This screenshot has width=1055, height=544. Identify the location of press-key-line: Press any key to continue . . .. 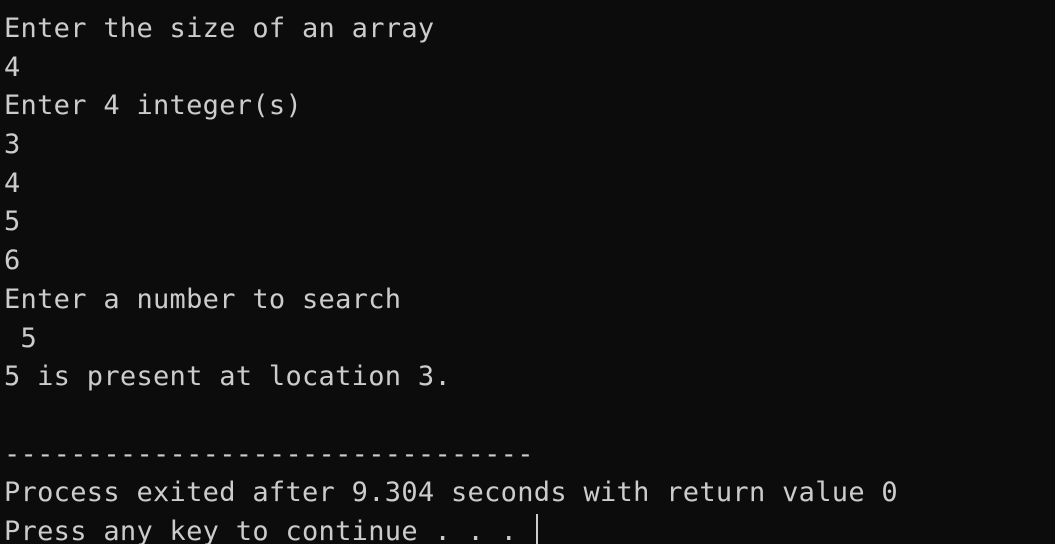
(529, 528).